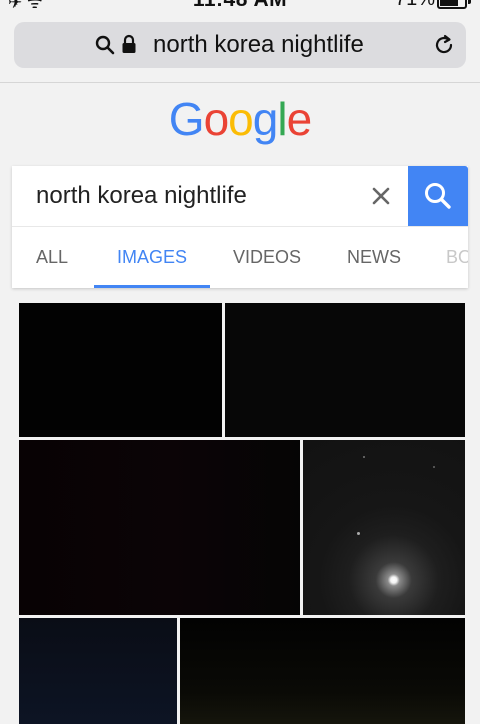 The height and width of the screenshot is (724, 480). I want to click on toolbar-divider, so click(240, 82).